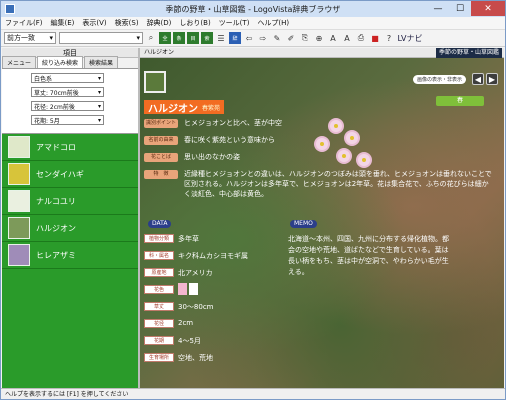 Image resolution: width=506 pixels, height=400 pixels. I want to click on identification-text: ヒメジョオンと比べ、茎が中空, so click(233, 123).